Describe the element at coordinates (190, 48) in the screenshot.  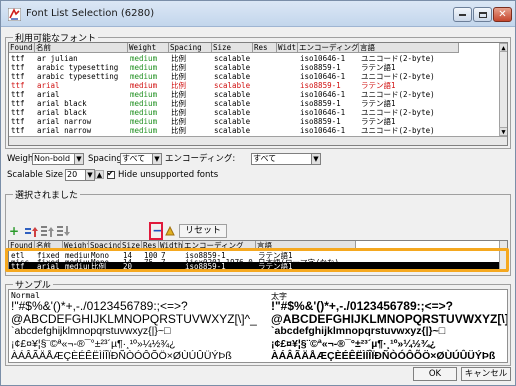
I see `column-header: Spacing` at that location.